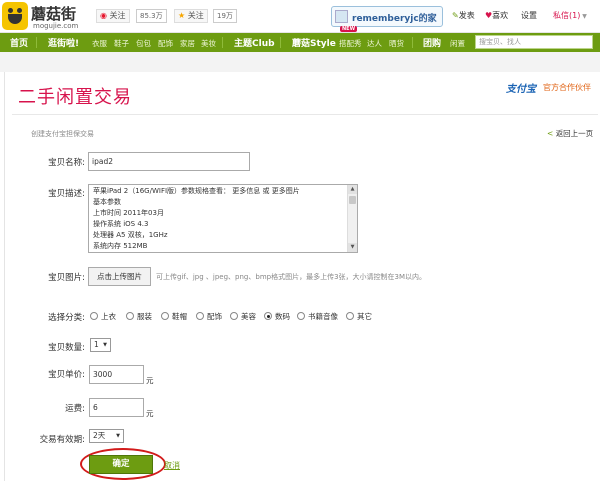  Describe the element at coordinates (56, 26) in the screenshot. I see `brand-url: mogujie.com` at that location.